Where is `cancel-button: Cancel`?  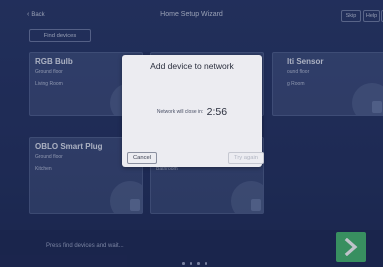 cancel-button: Cancel is located at coordinates (142, 158).